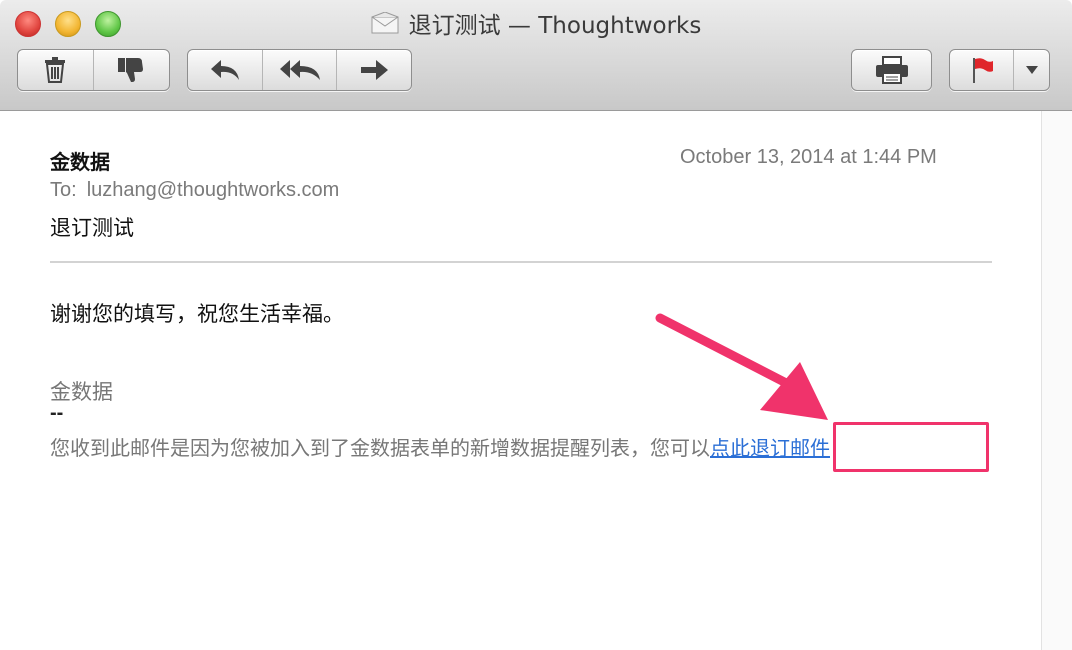 This screenshot has width=1072, height=650. I want to click on print-button, so click(891, 70).